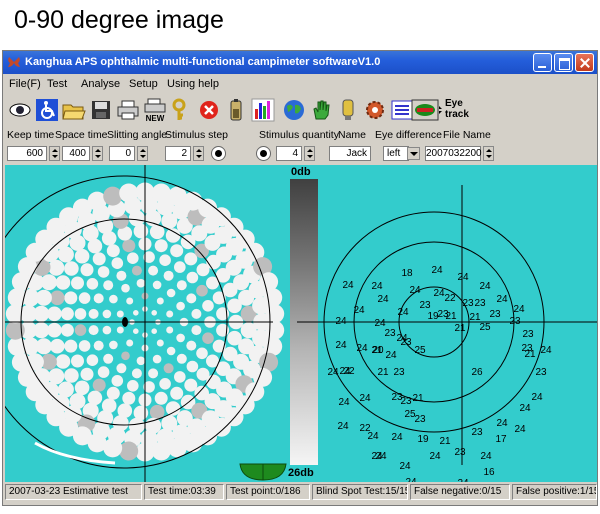  I want to click on status-date: 2007-03-23 Estimative test, so click(73, 492).